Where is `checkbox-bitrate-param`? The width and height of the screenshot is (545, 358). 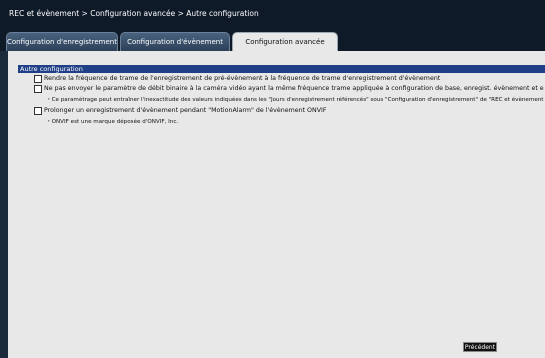 checkbox-bitrate-param is located at coordinates (38, 89).